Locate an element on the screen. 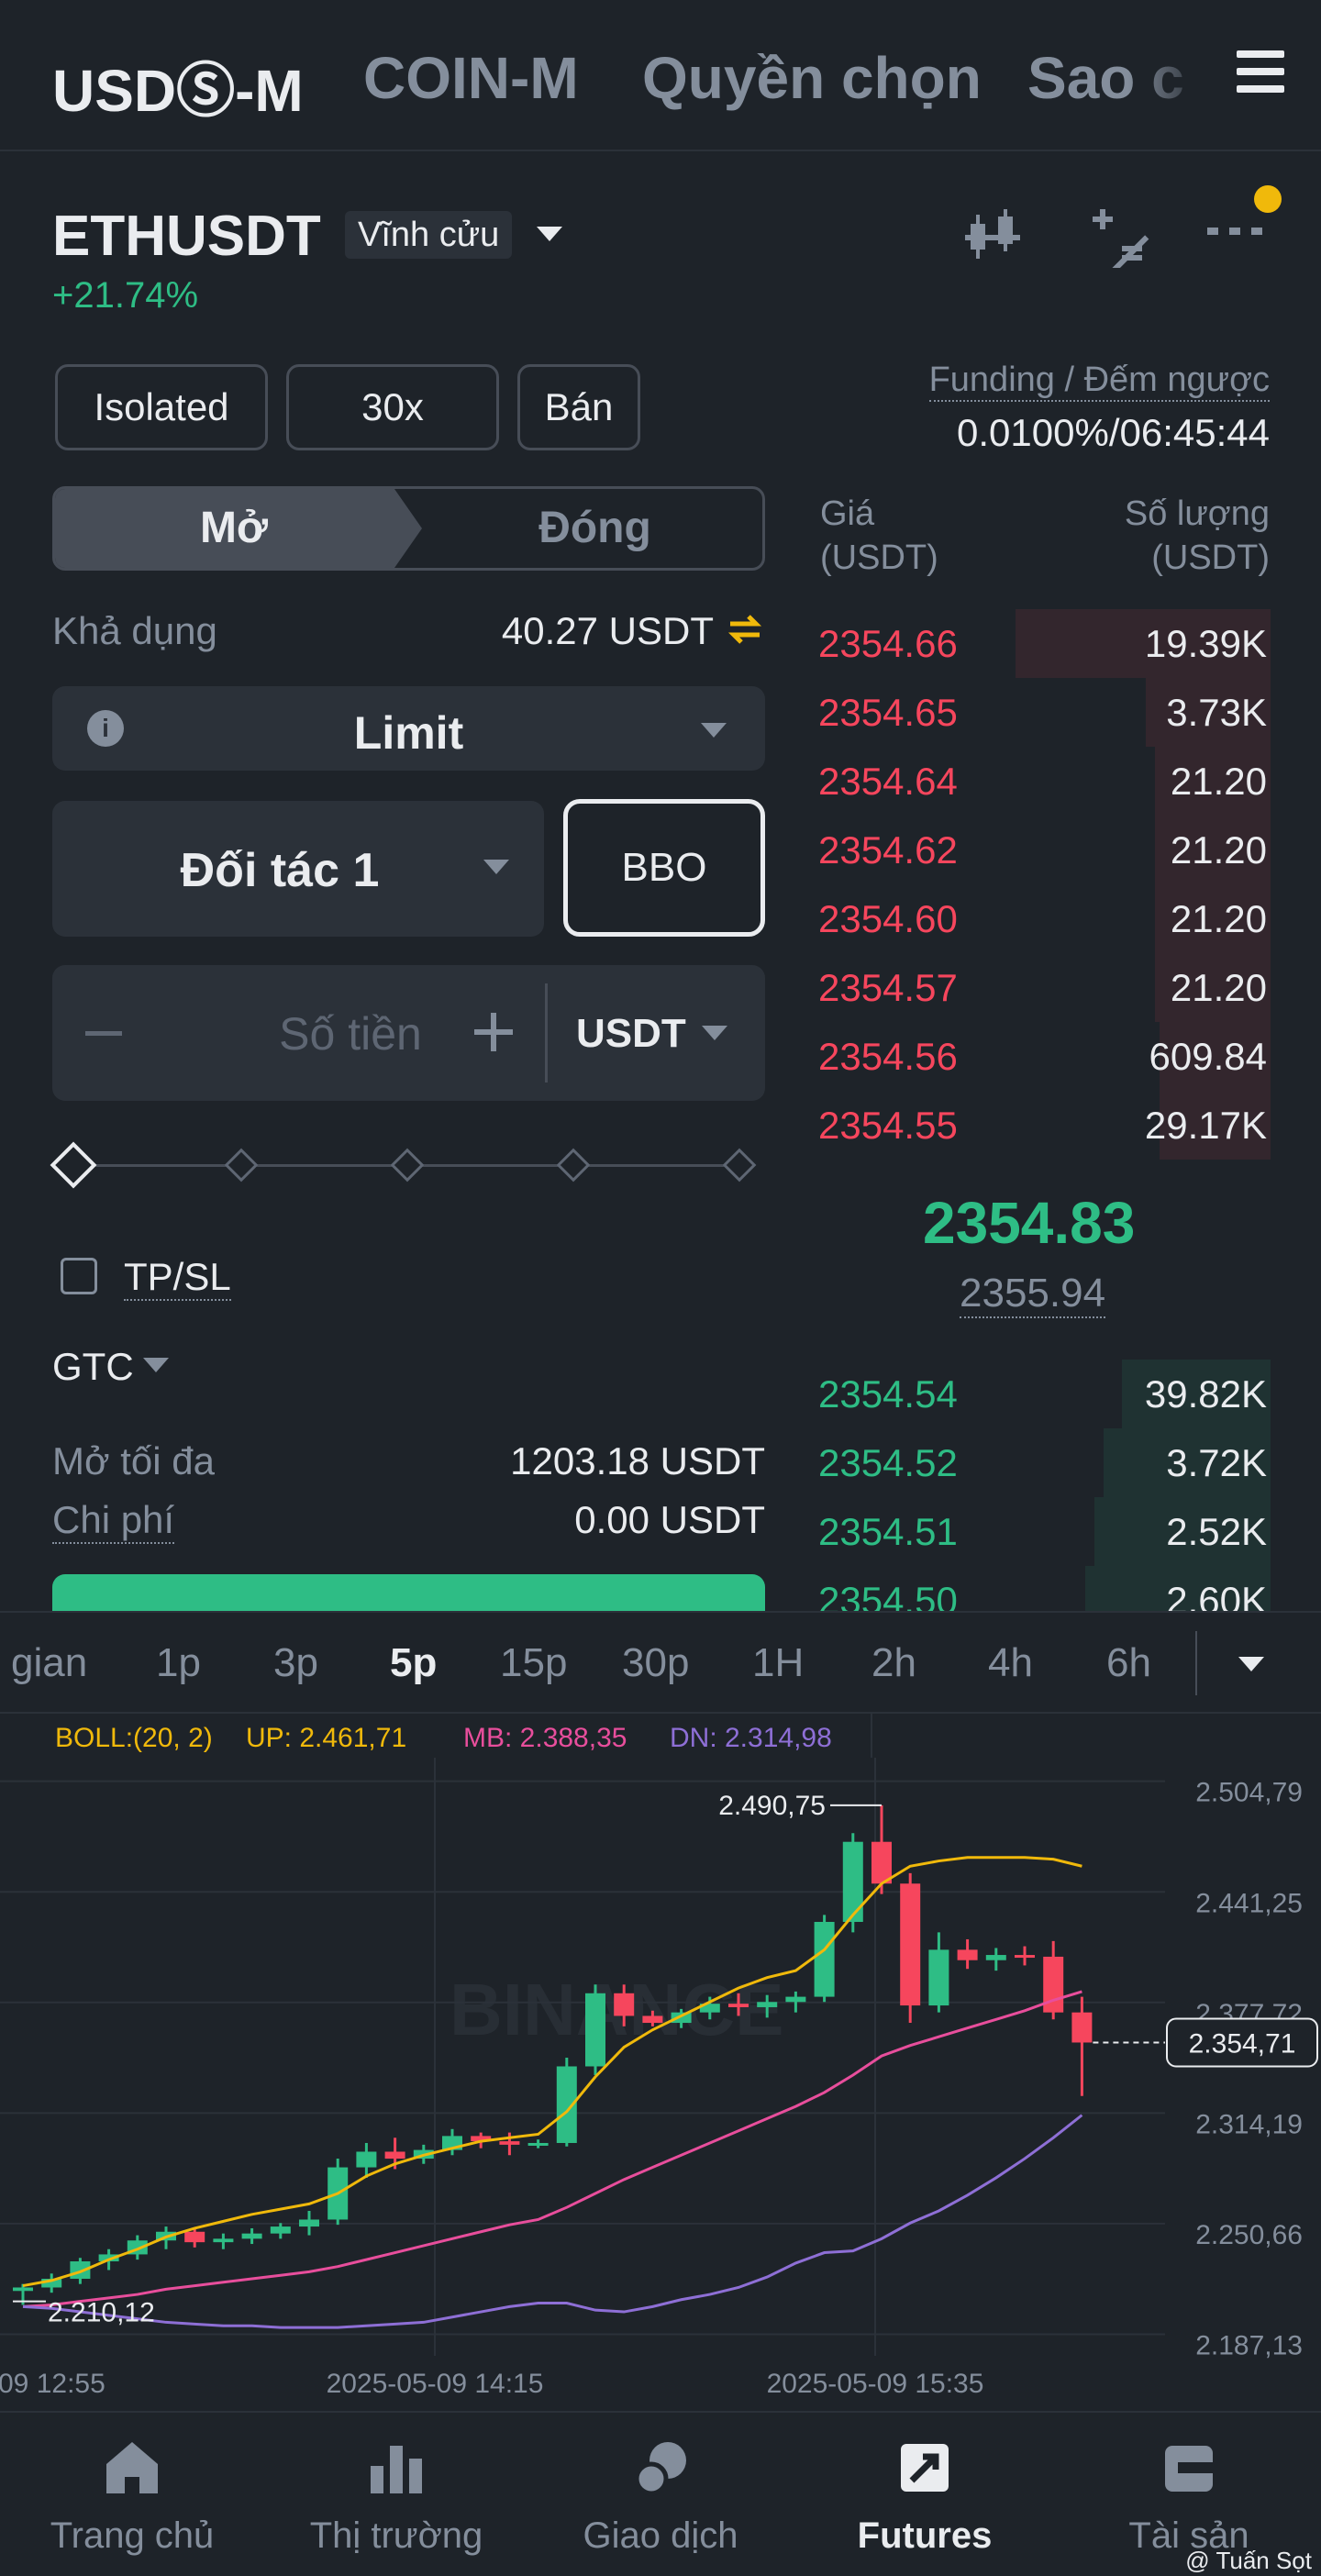 This screenshot has width=1321, height=2576. ask-row: 2354.56 609.84 is located at coordinates (1039, 1056).